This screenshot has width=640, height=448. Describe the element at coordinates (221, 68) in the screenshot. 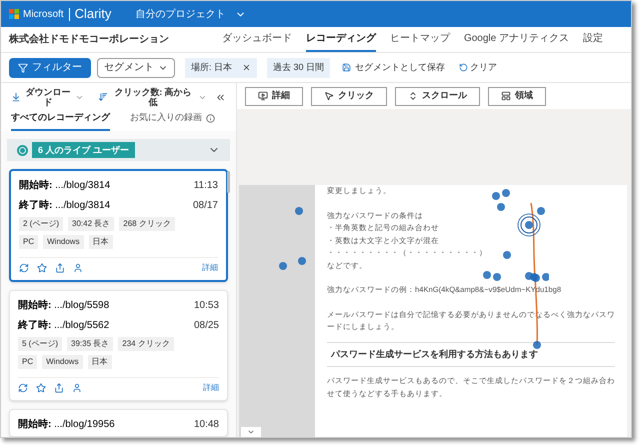

I see `filter-chip: 場所: 日本` at that location.